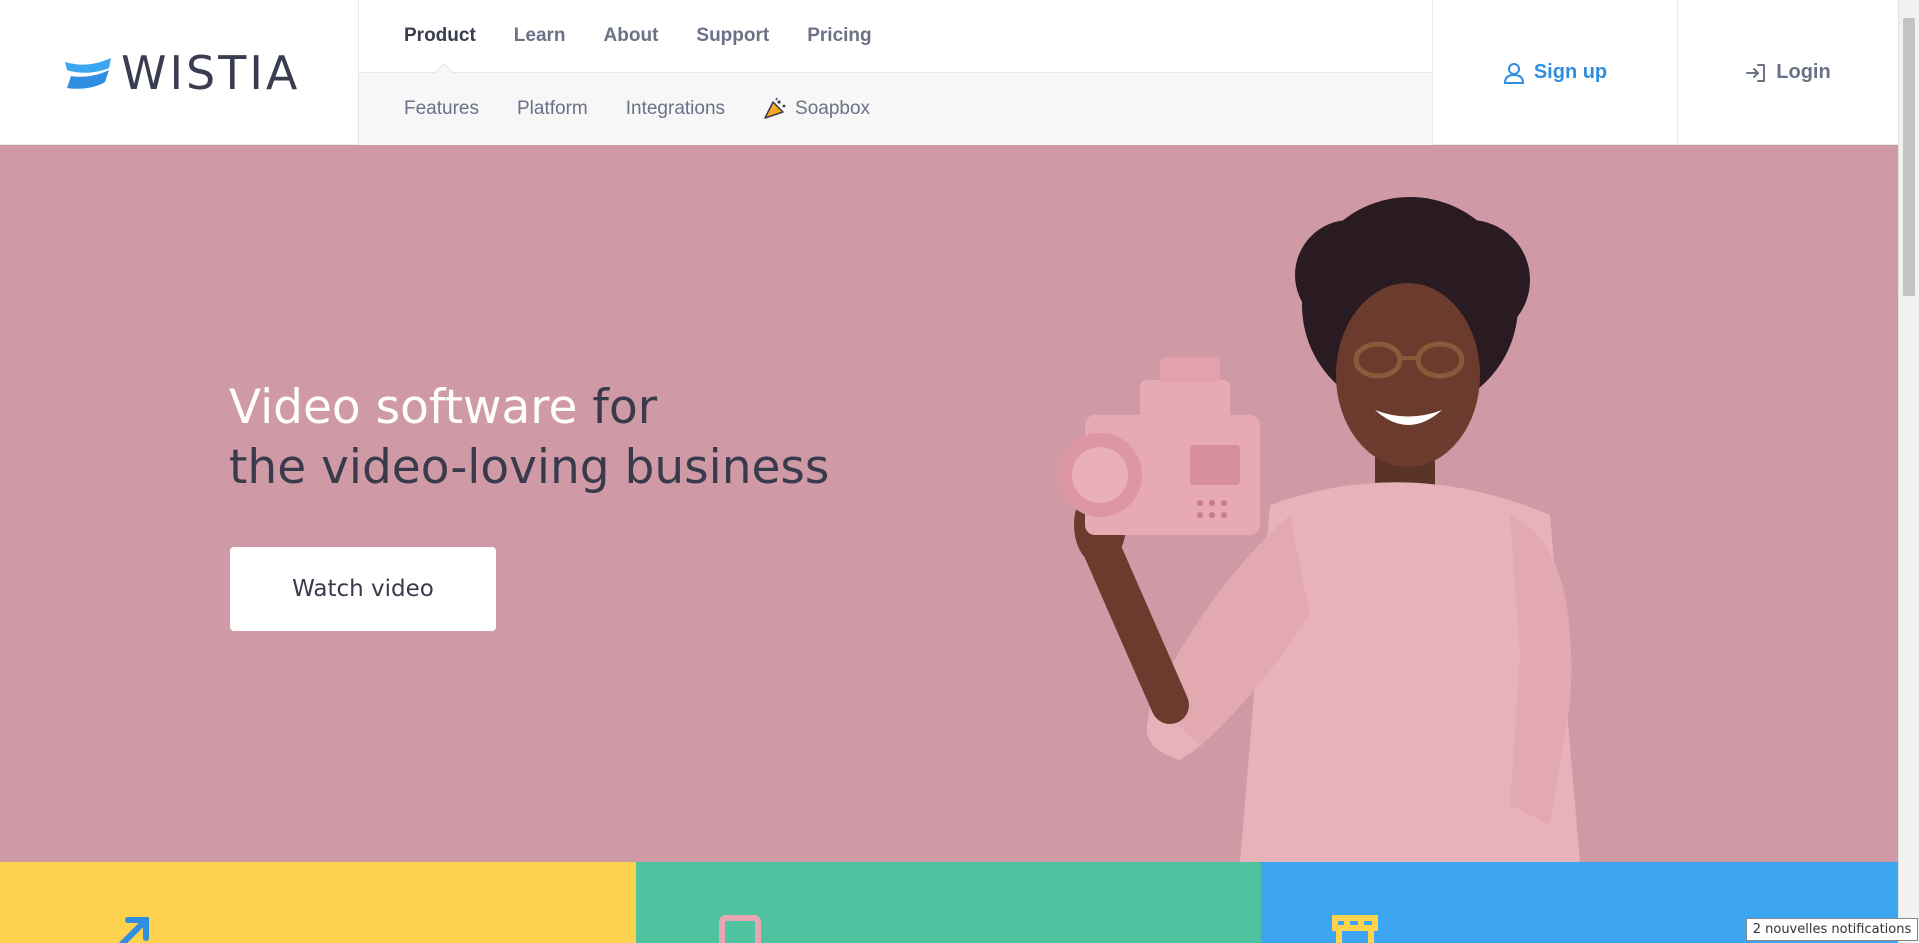 The image size is (1919, 943). Describe the element at coordinates (895, 109) in the screenshot. I see `secondary-nav: Features Platform Integrations Soapbox` at that location.